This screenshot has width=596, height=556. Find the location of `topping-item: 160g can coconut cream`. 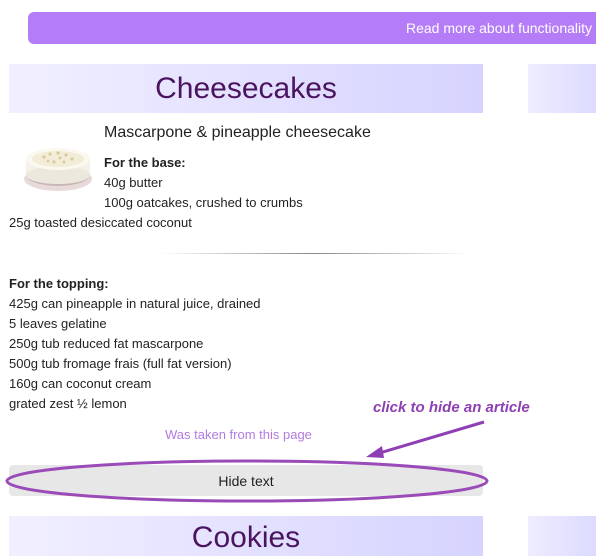

topping-item: 160g can coconut cream is located at coordinates (80, 383).